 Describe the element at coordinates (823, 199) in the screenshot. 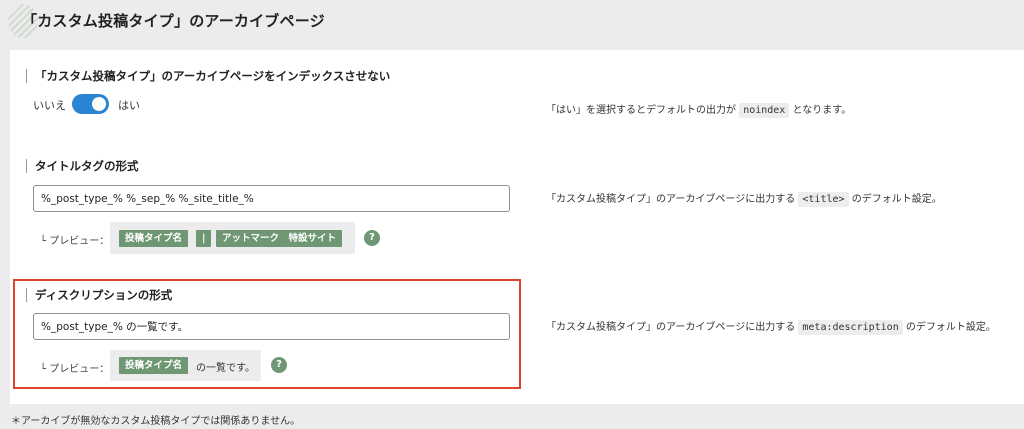

I see `title-code: <title>` at that location.